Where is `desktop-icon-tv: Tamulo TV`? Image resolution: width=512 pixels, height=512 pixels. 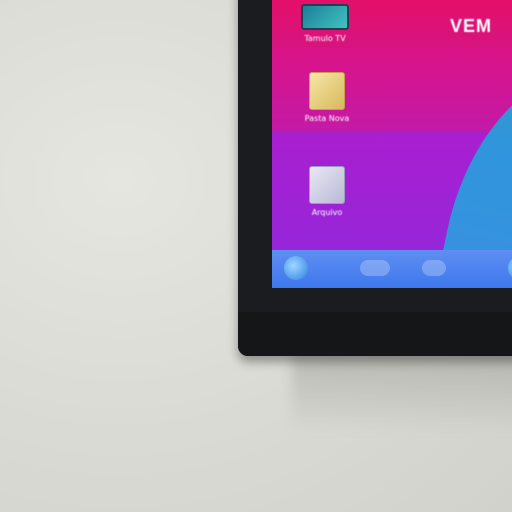
desktop-icon-tv: Tamulo TV is located at coordinates (325, 23).